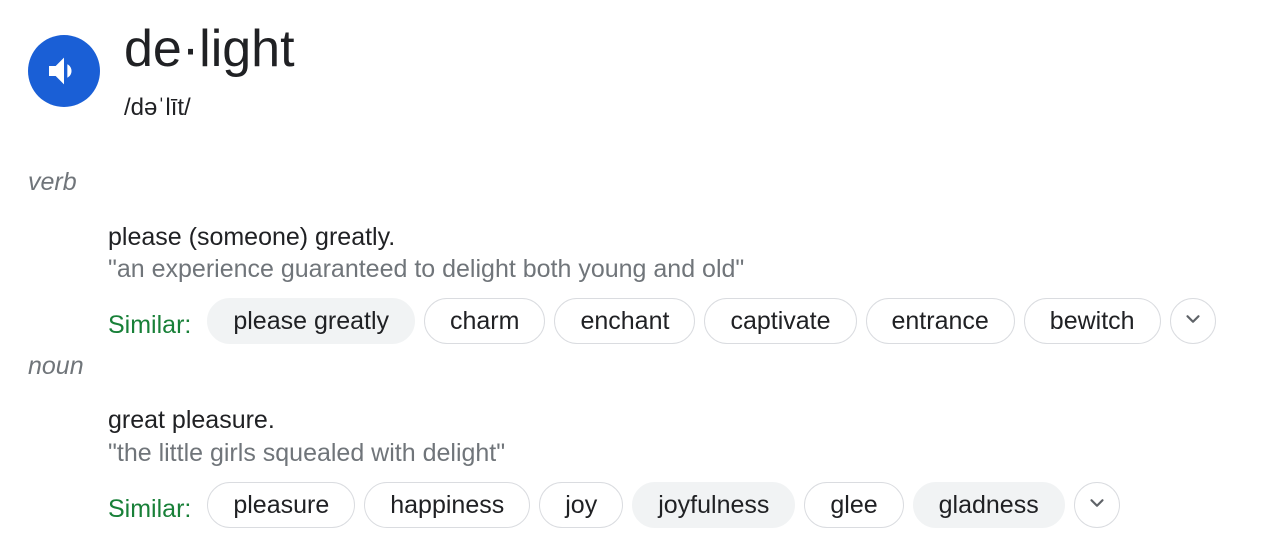 This screenshot has height=560, width=1268. I want to click on similar-chip: captivate, so click(780, 321).